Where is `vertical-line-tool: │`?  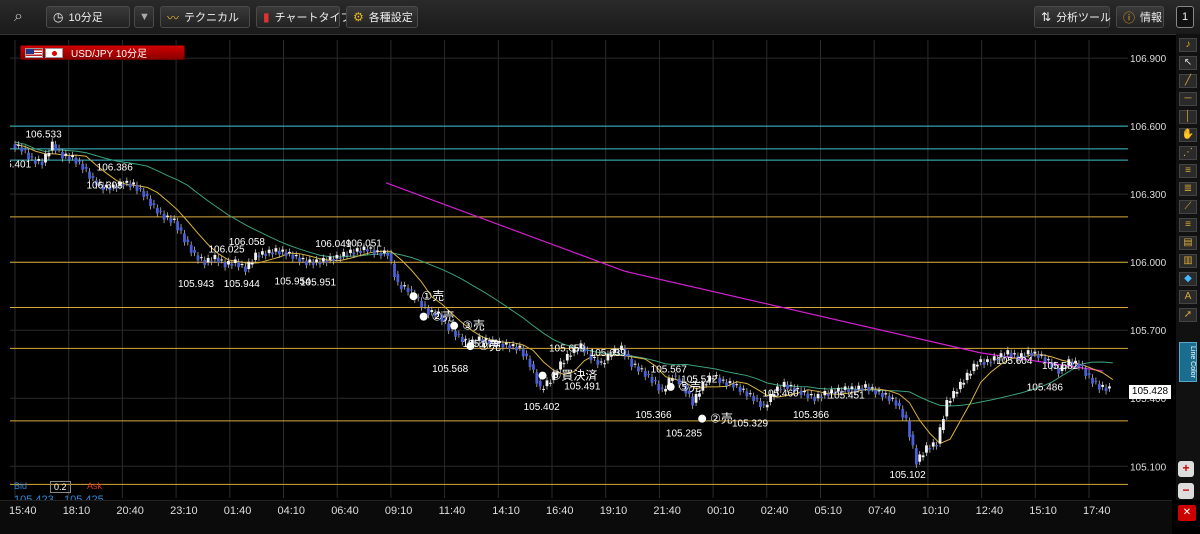 vertical-line-tool: │ is located at coordinates (1188, 117).